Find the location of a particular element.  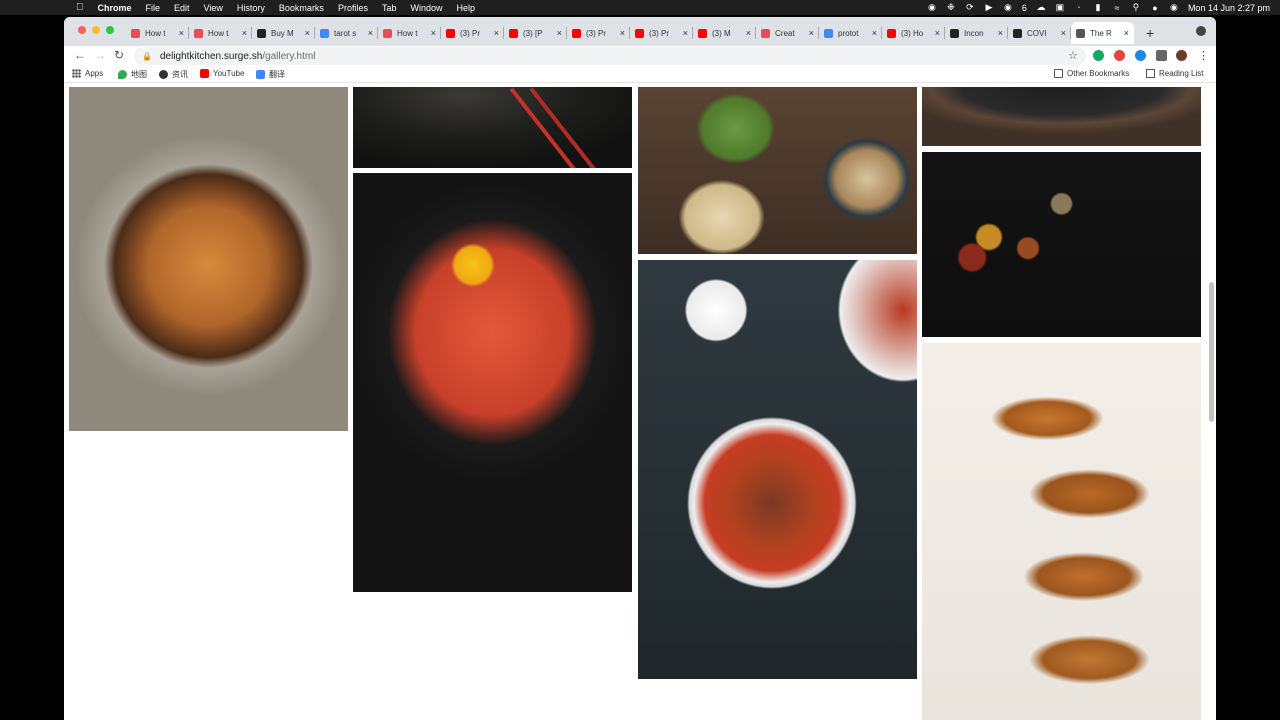

browser-tab: (3) [P × is located at coordinates (535, 33).